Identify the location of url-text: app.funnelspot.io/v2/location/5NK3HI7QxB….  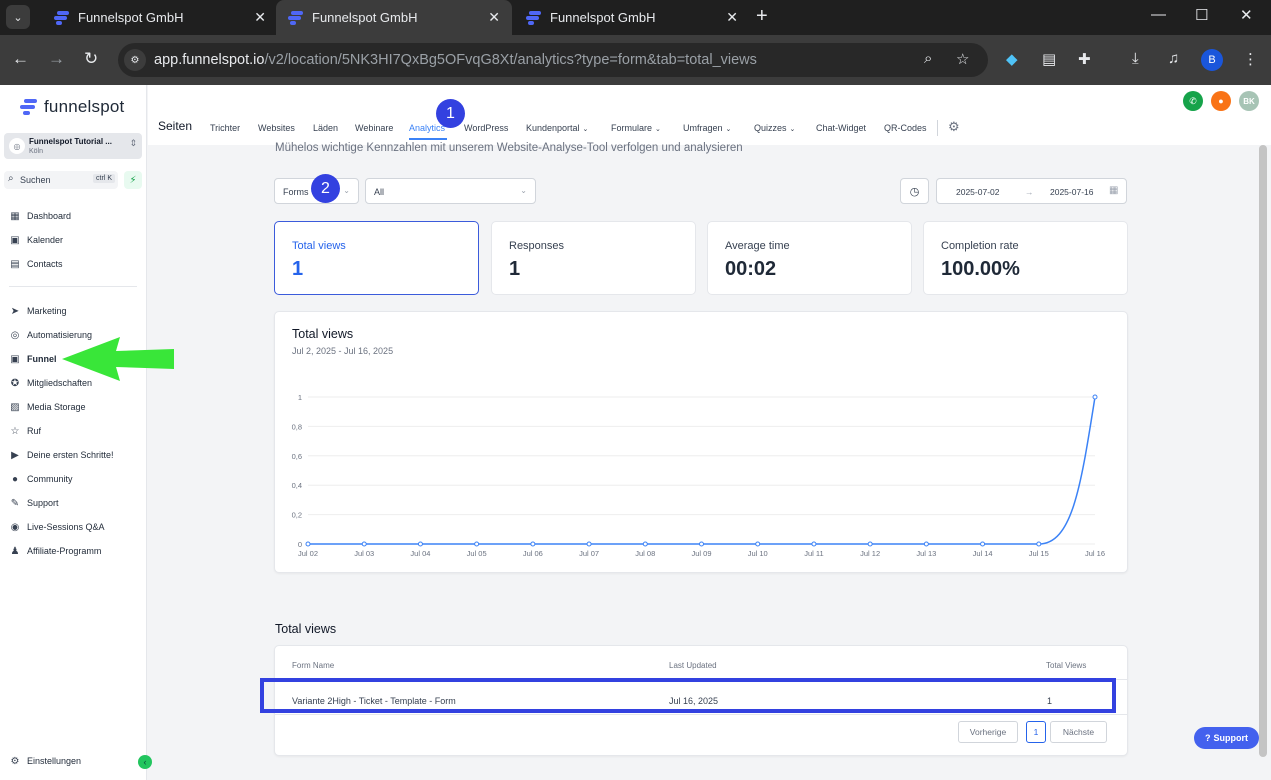
(455, 60).